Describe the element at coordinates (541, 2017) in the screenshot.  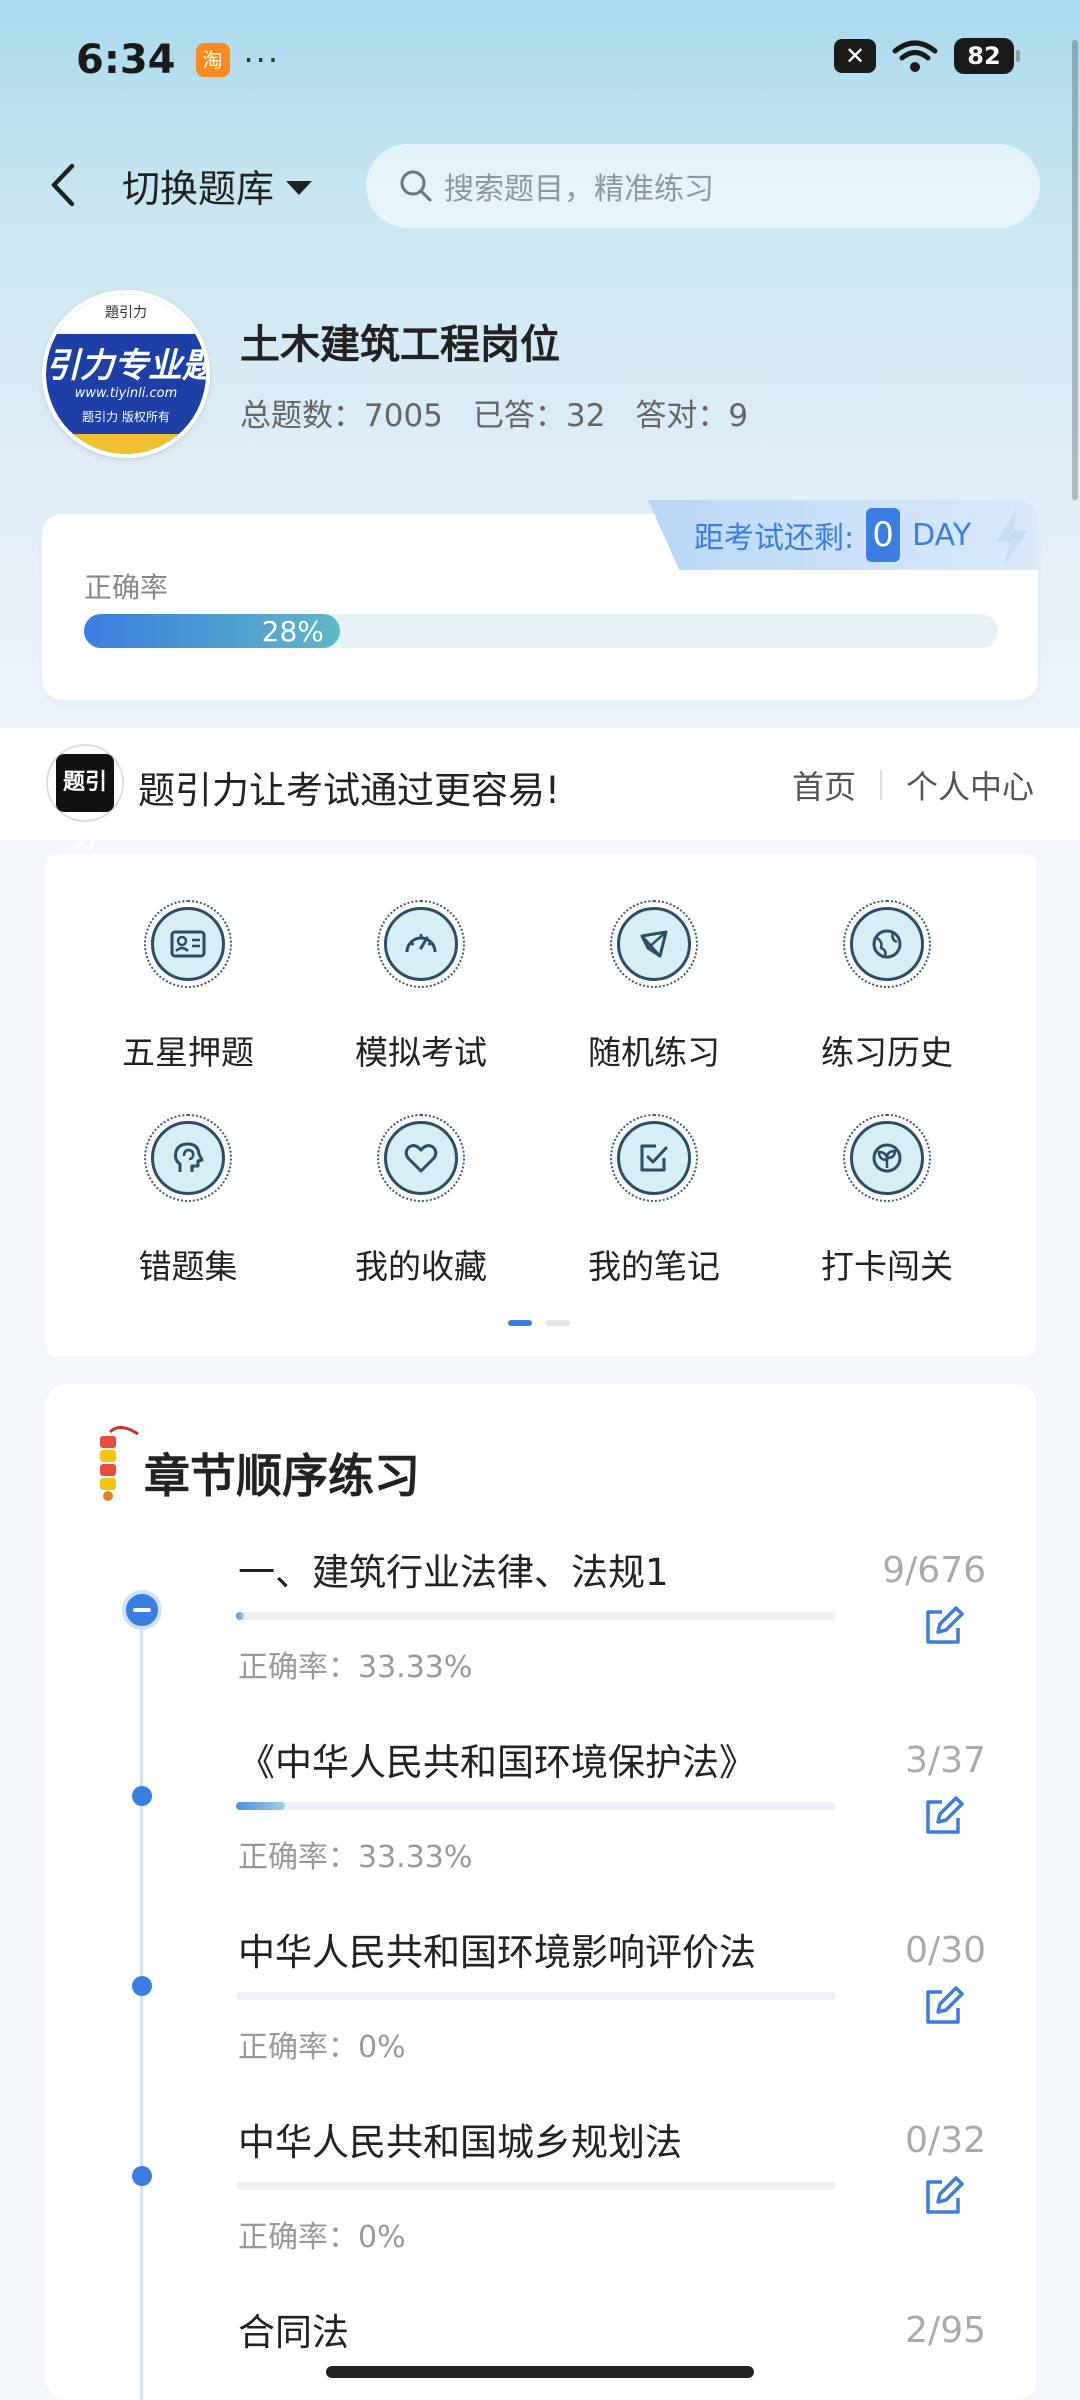
I see `chapter-item: 中华人民共和国环境影响评价法 正确率：0% 0/30` at that location.